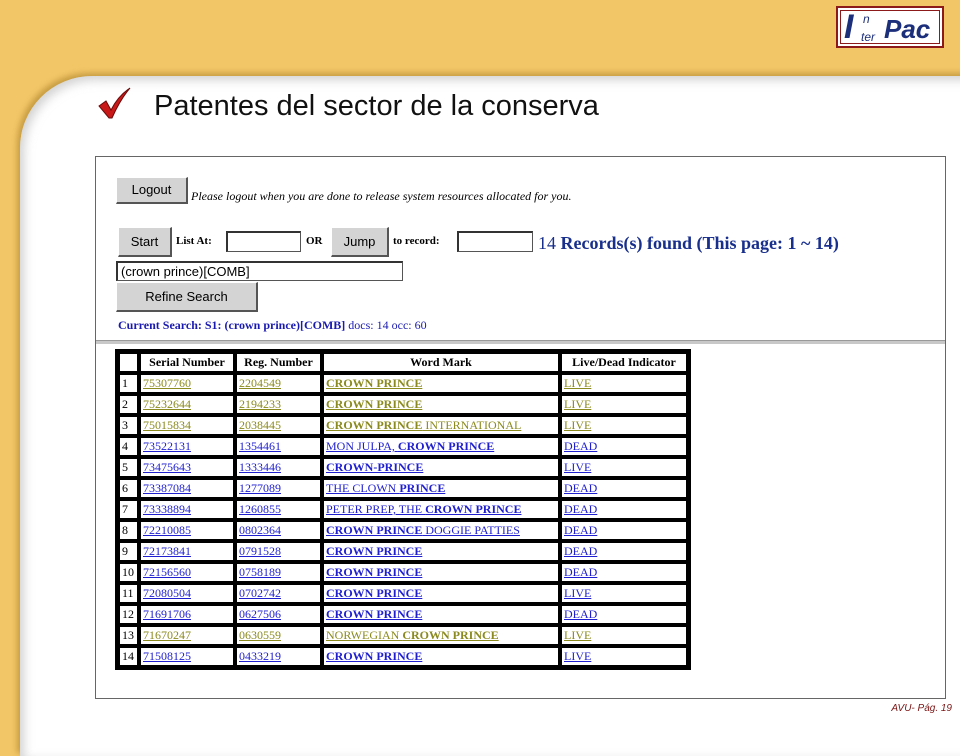 The width and height of the screenshot is (960, 756). I want to click on word-mark-link: MON JULPA, CROWN PRINCE, so click(410, 446).